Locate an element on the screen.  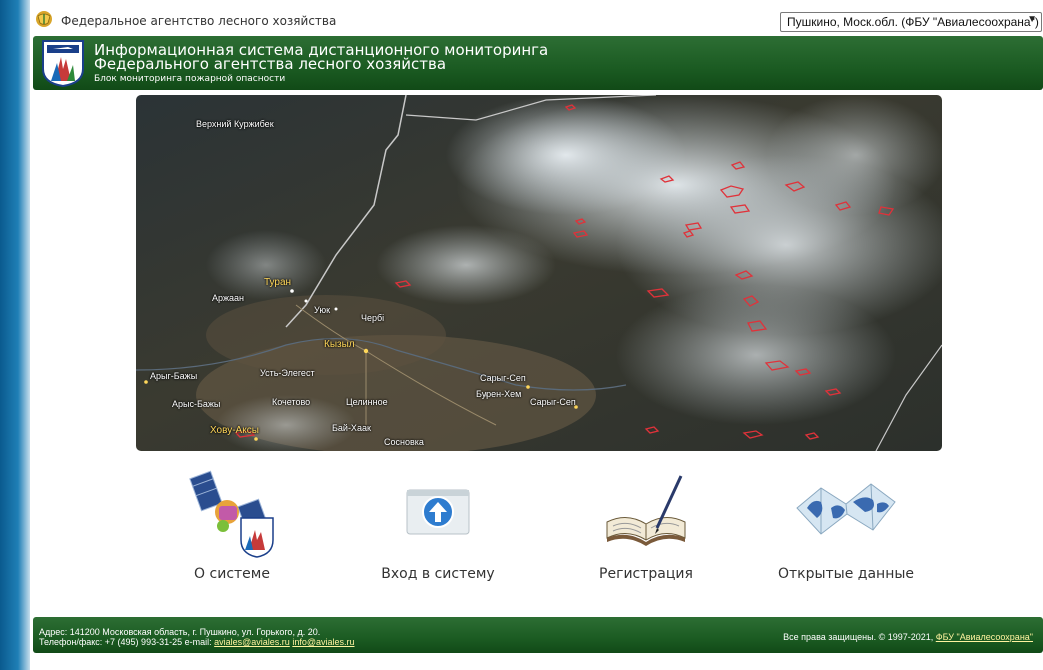
about-system-link: О системе is located at coordinates (232, 528).